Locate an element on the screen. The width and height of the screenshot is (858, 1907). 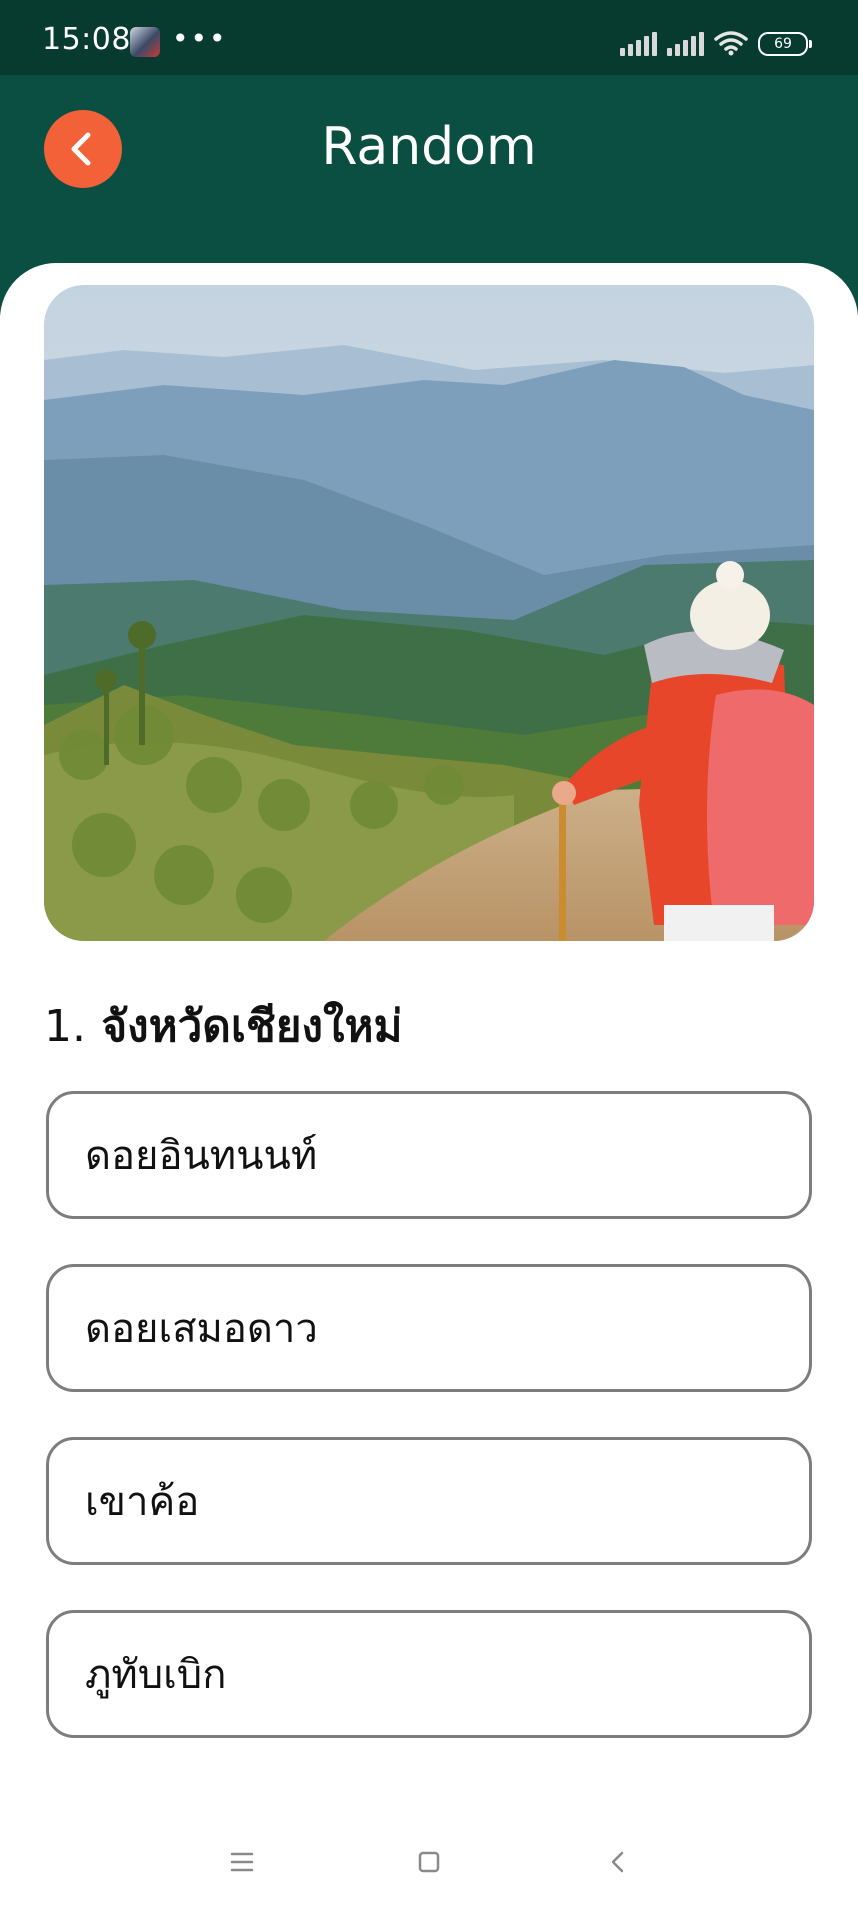
status-time: 15:08 is located at coordinates (86, 39).